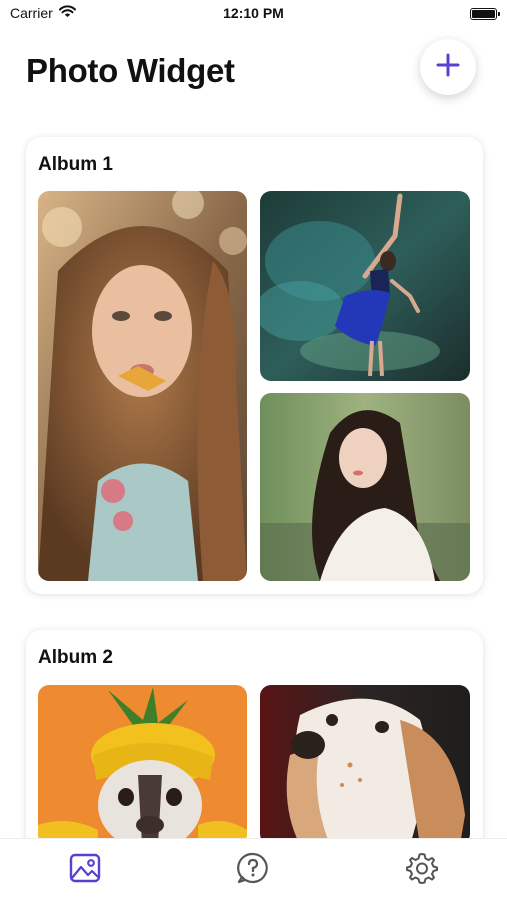 The image size is (507, 900). I want to click on gallery-icon, so click(85, 870).